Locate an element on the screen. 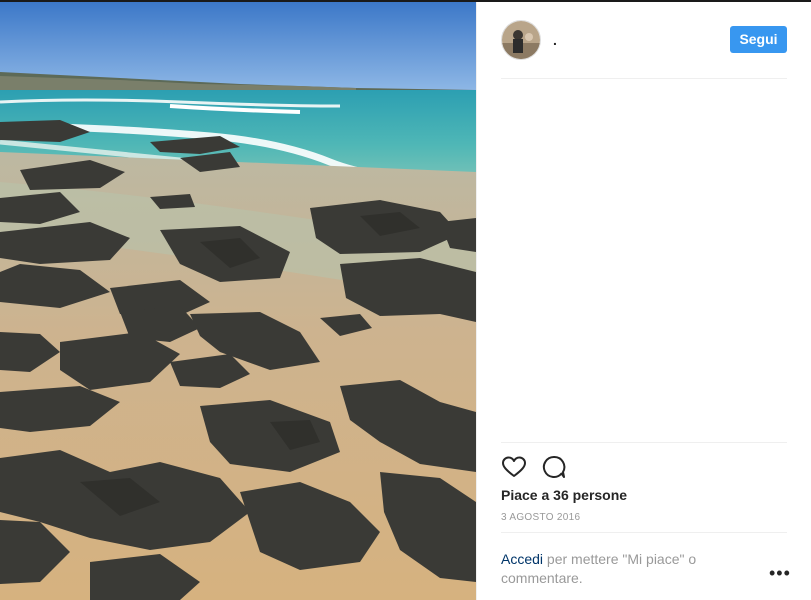 The height and width of the screenshot is (600, 811). comments-divider is located at coordinates (644, 532).